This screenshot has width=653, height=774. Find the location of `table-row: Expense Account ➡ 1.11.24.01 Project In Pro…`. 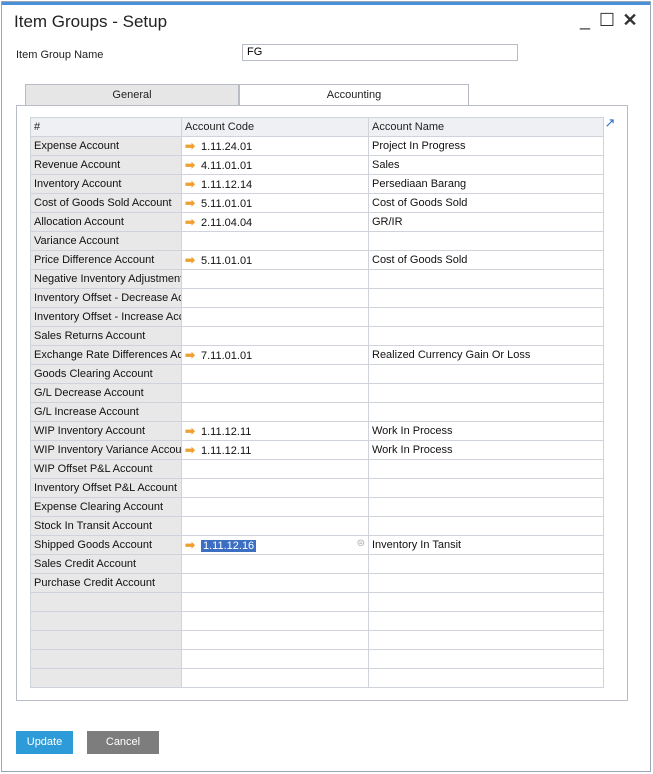

table-row: Expense Account ➡ 1.11.24.01 Project In Pro… is located at coordinates (317, 146).